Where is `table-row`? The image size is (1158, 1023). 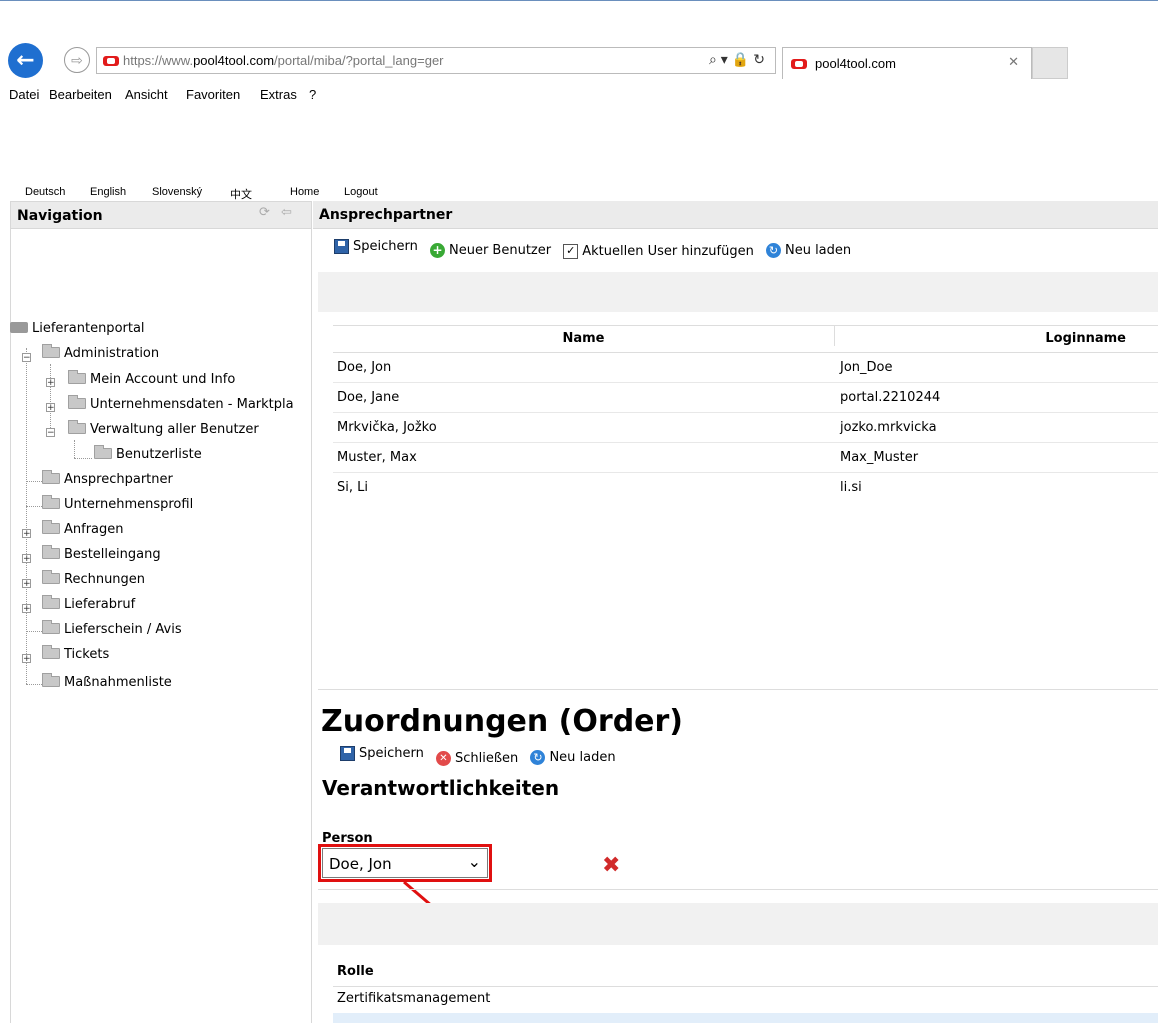 table-row is located at coordinates (745, 1018).